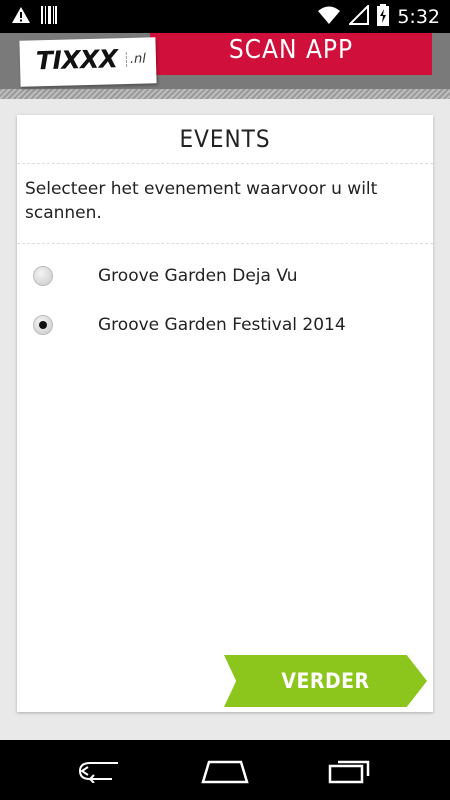 This screenshot has height=800, width=450. Describe the element at coordinates (225, 16) in the screenshot. I see `status-bar: 5:32` at that location.